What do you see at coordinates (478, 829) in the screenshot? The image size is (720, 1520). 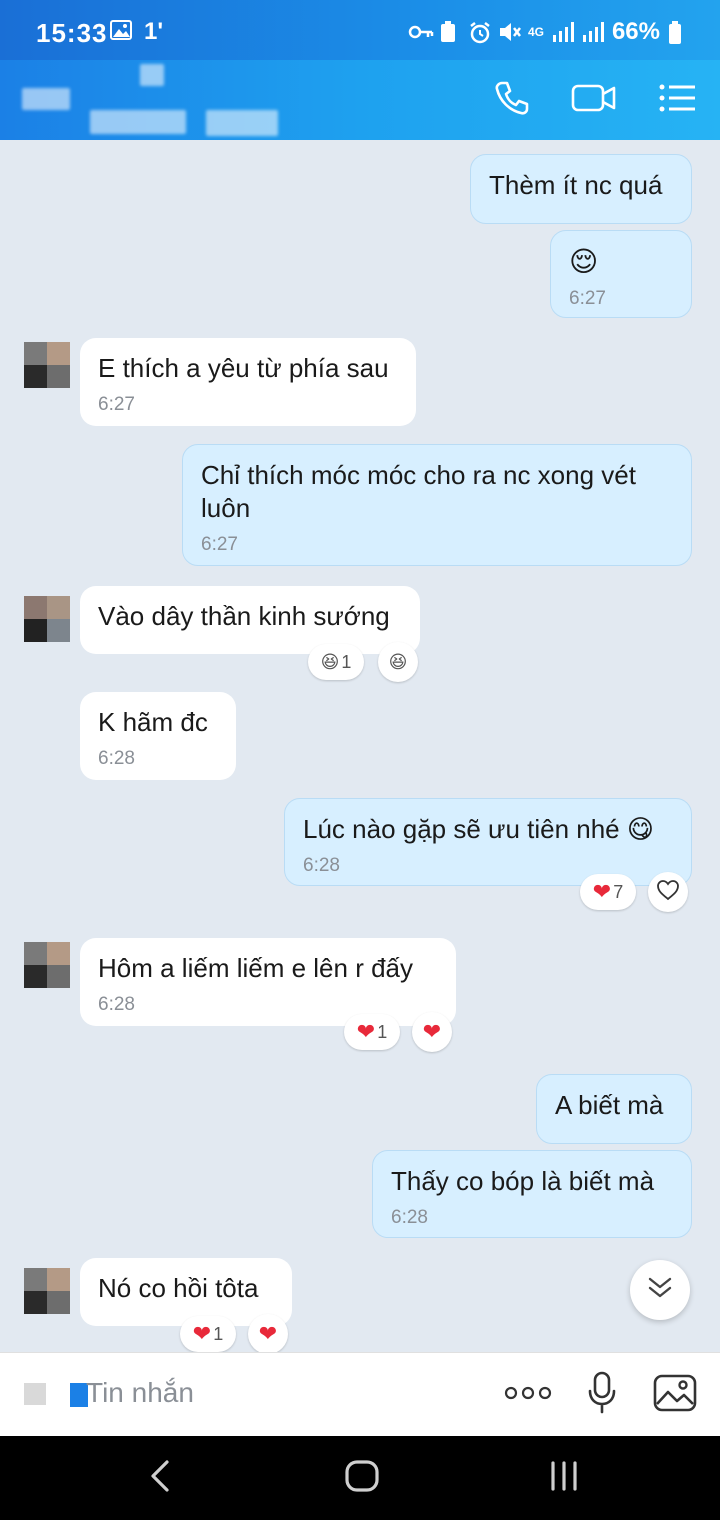 I see `message-text: Lúc nào gặp sẽ ưu tiên nhé 😋` at bounding box center [478, 829].